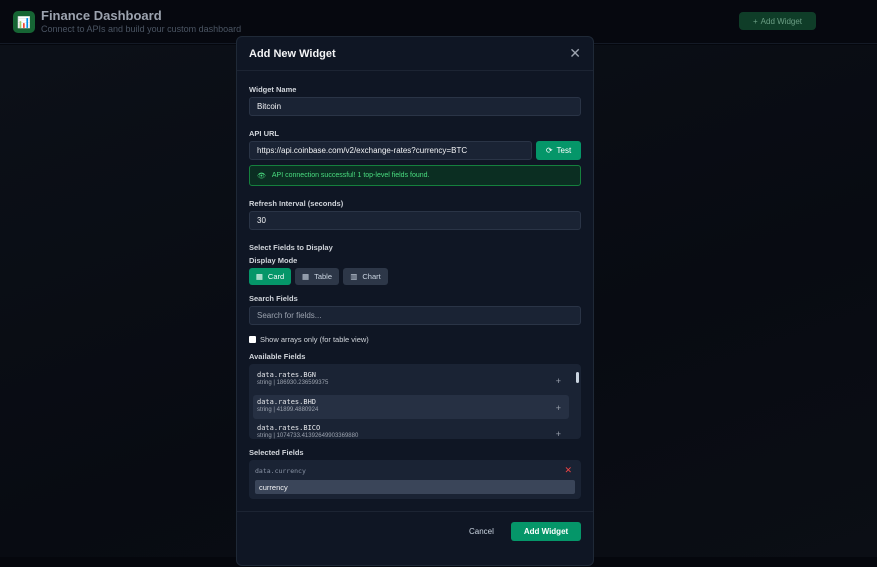 This screenshot has width=877, height=567. Describe the element at coordinates (287, 402) in the screenshot. I see `field-name: data.rates.BHD` at that location.